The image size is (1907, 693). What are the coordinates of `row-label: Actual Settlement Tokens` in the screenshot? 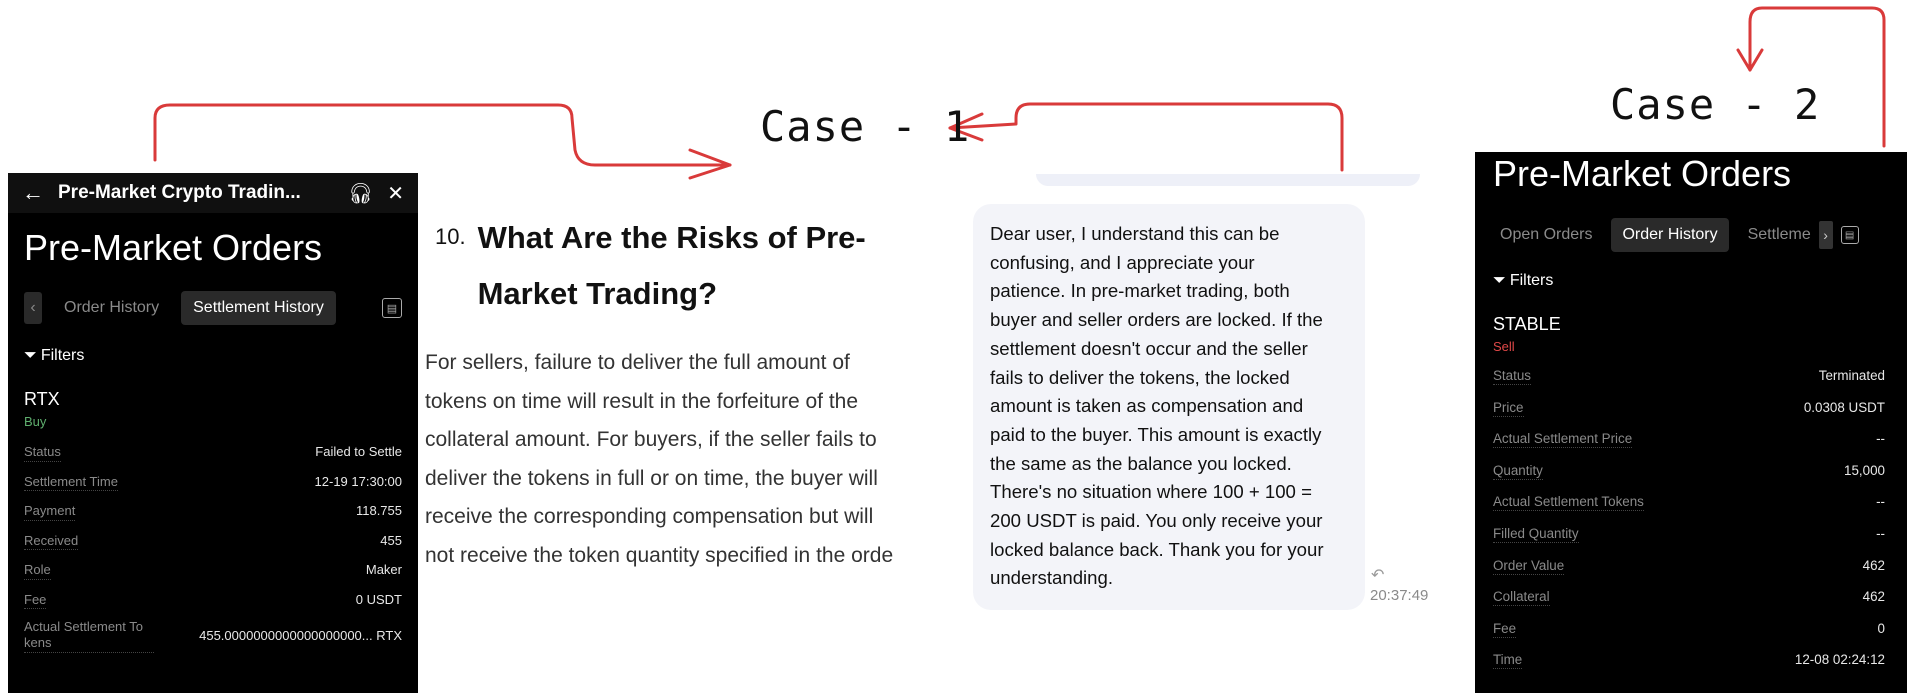 It's located at (1568, 503).